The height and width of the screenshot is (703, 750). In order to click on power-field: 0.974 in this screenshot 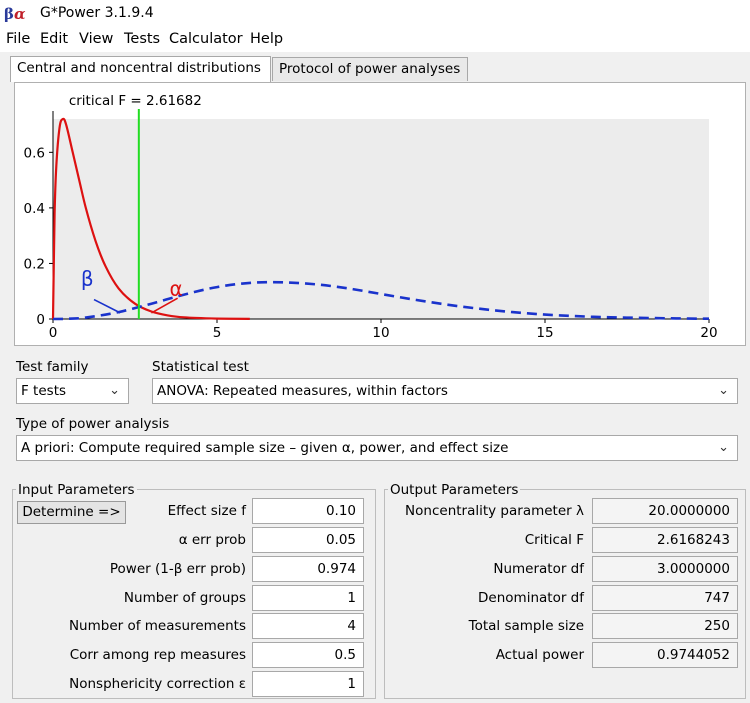, I will do `click(308, 569)`.